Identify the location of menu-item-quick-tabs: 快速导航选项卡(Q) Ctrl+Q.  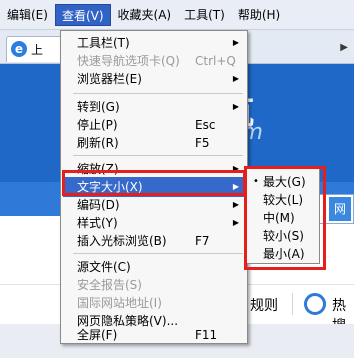
(154, 61).